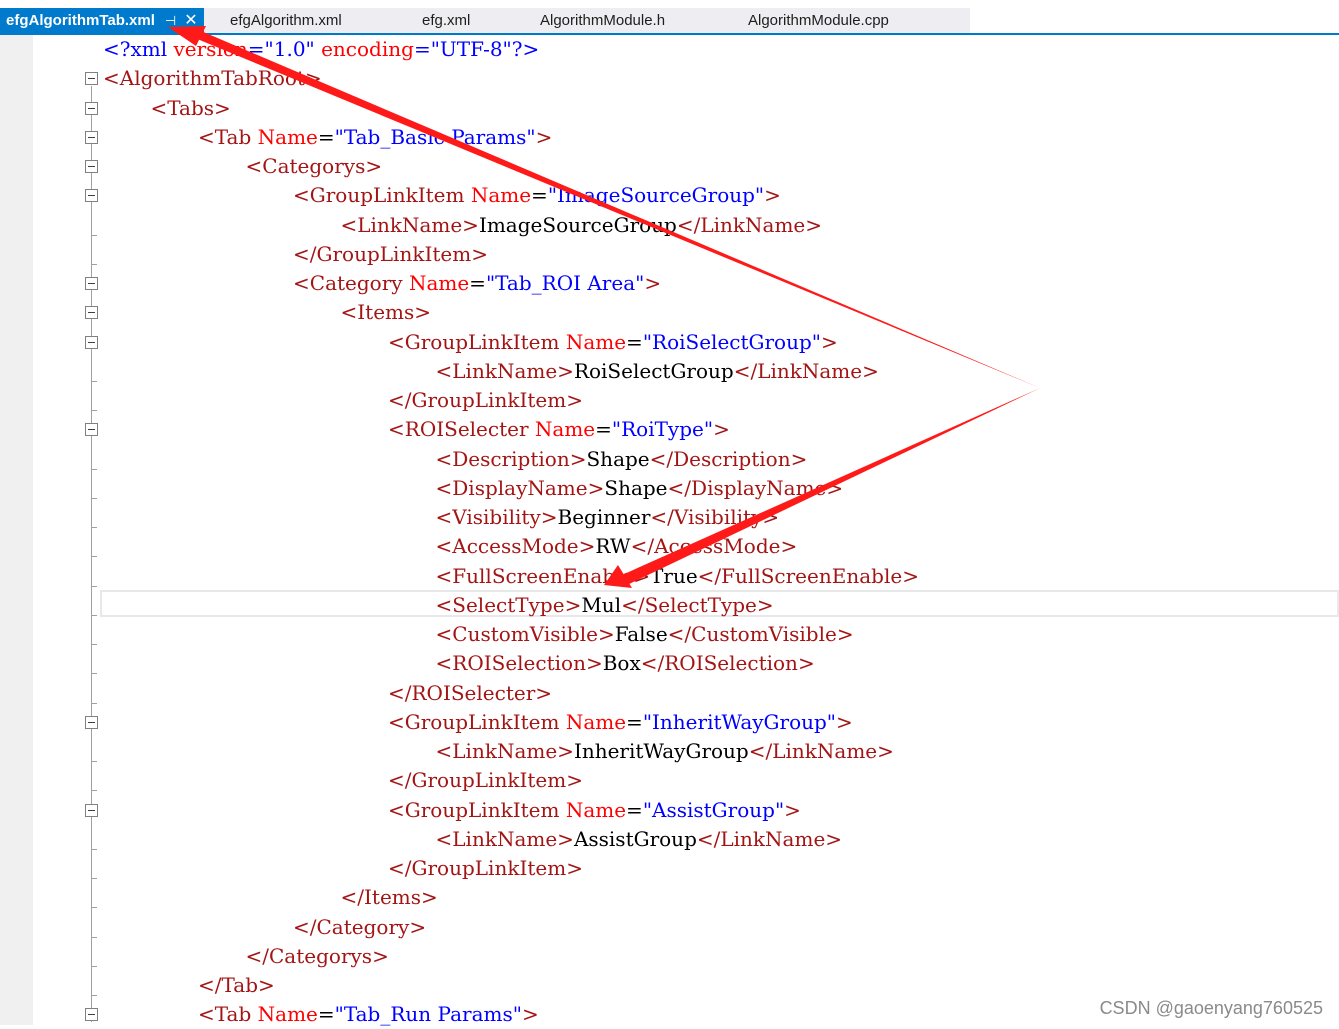  What do you see at coordinates (435, 136) in the screenshot?
I see `xml-attr-value: "Tab_Basic Params"` at bounding box center [435, 136].